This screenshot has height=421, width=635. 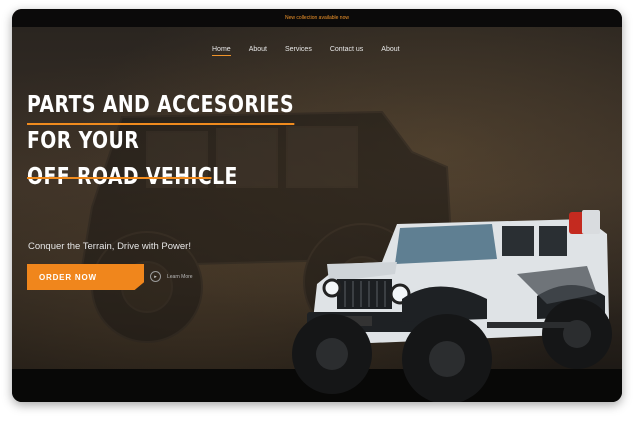 What do you see at coordinates (109, 246) in the screenshot?
I see `hero-tagline: Conquer the Terrain, Drive with Power!` at bounding box center [109, 246].